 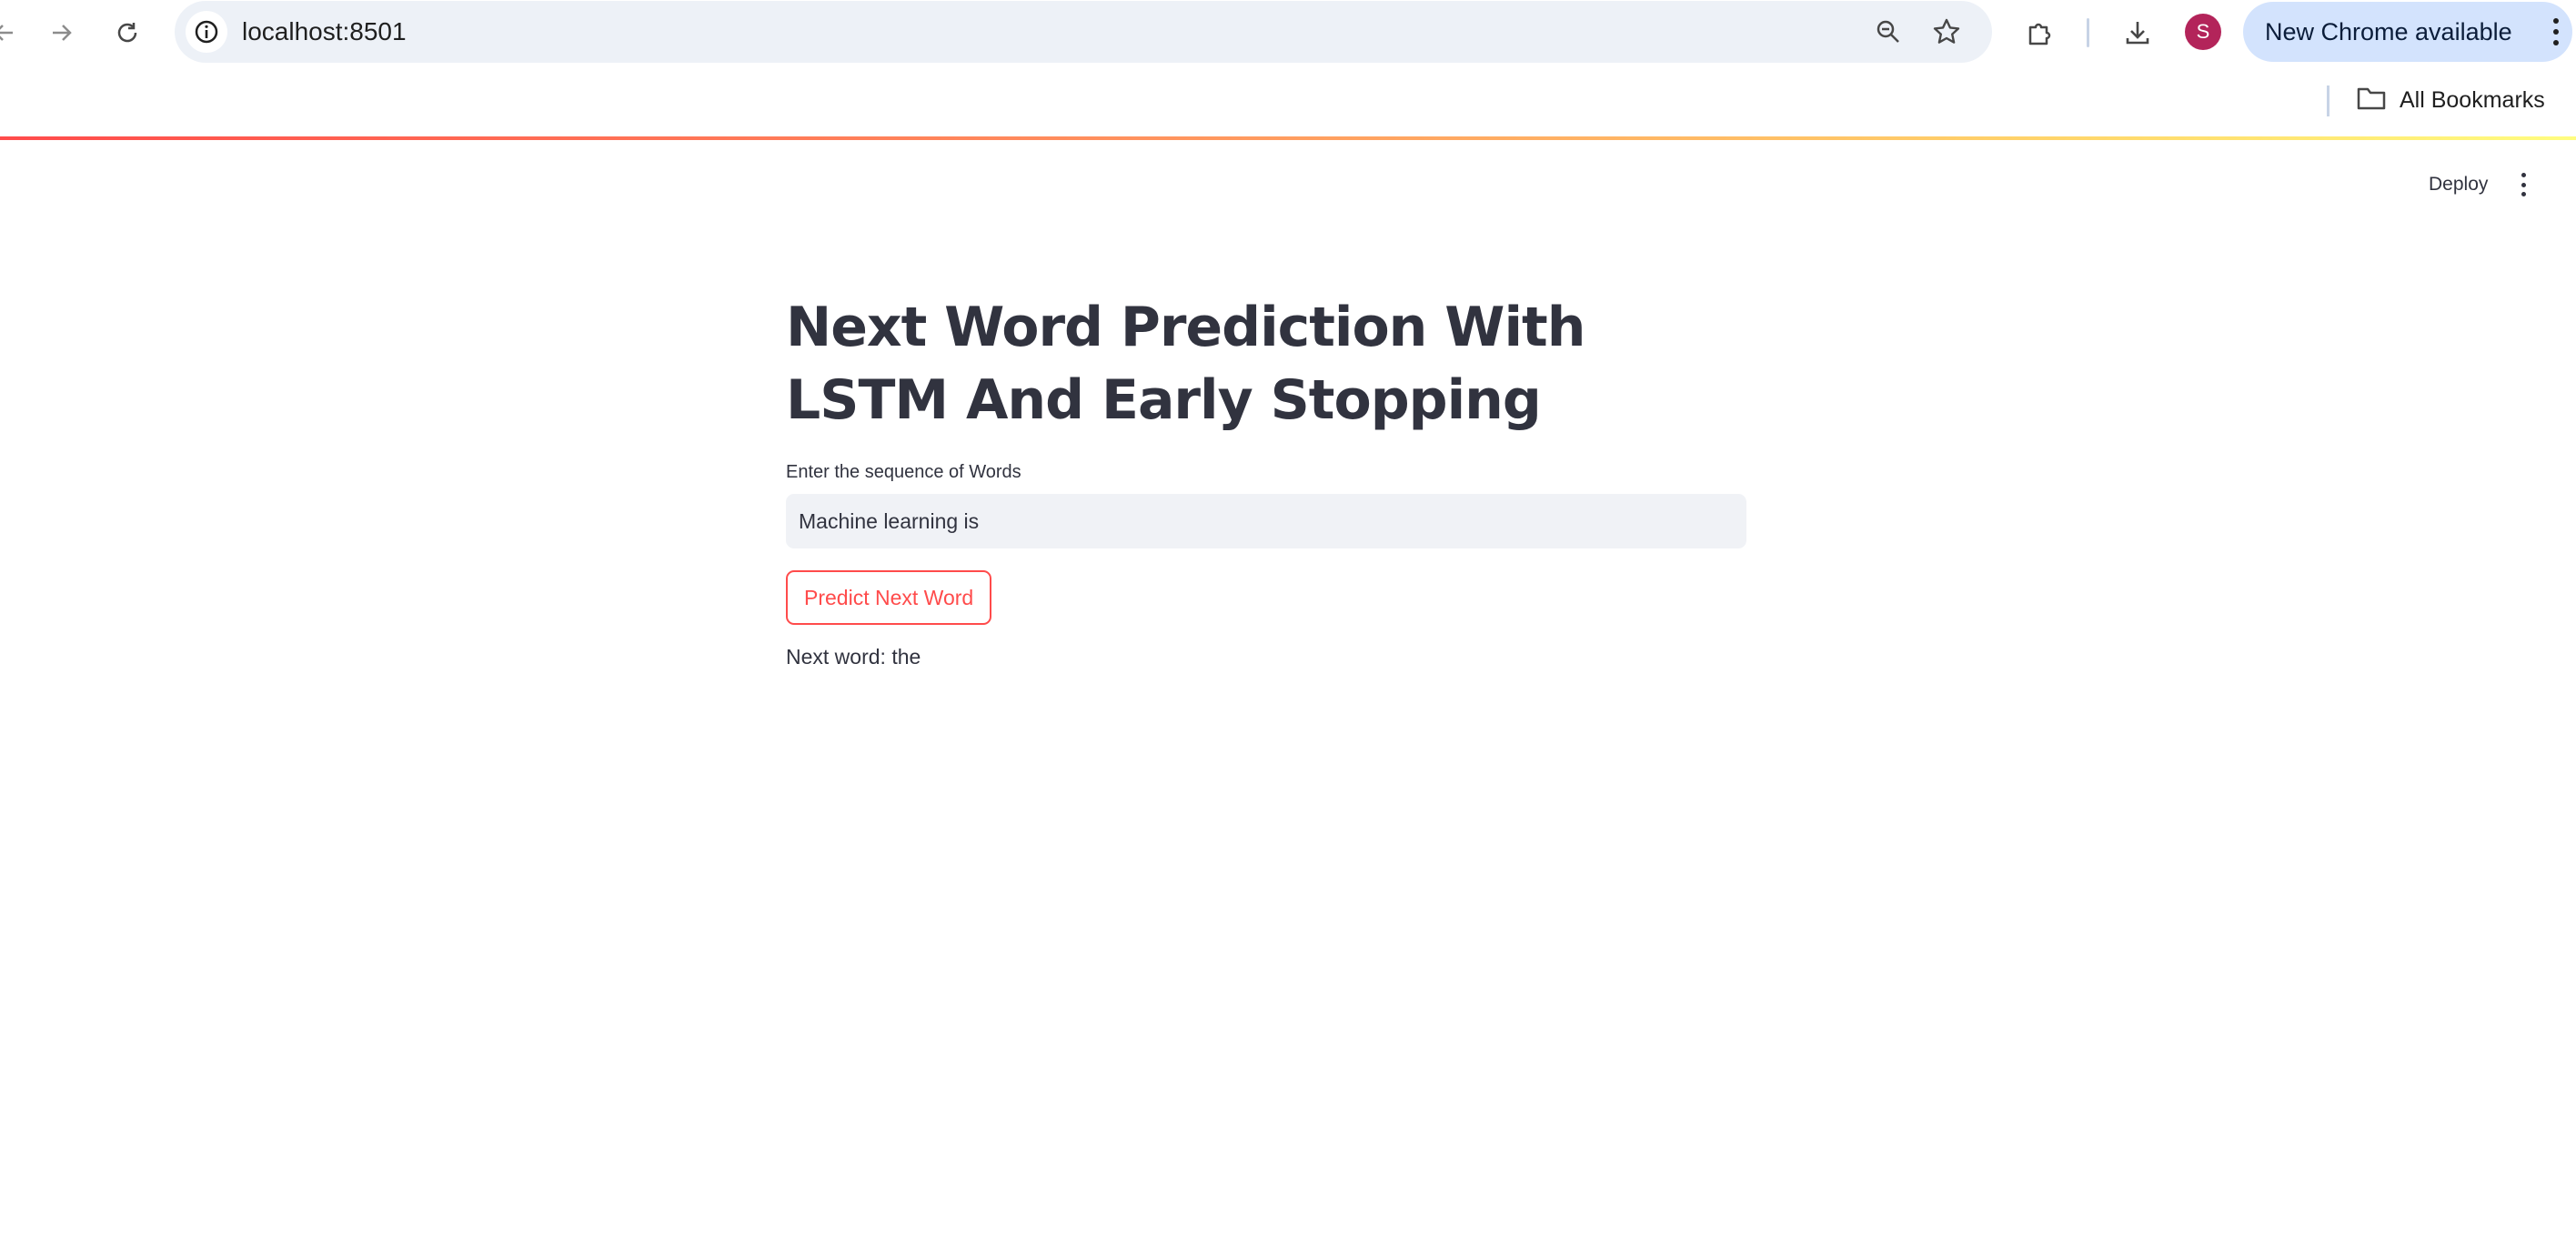 What do you see at coordinates (1266, 521) in the screenshot?
I see `word-sequence-input` at bounding box center [1266, 521].